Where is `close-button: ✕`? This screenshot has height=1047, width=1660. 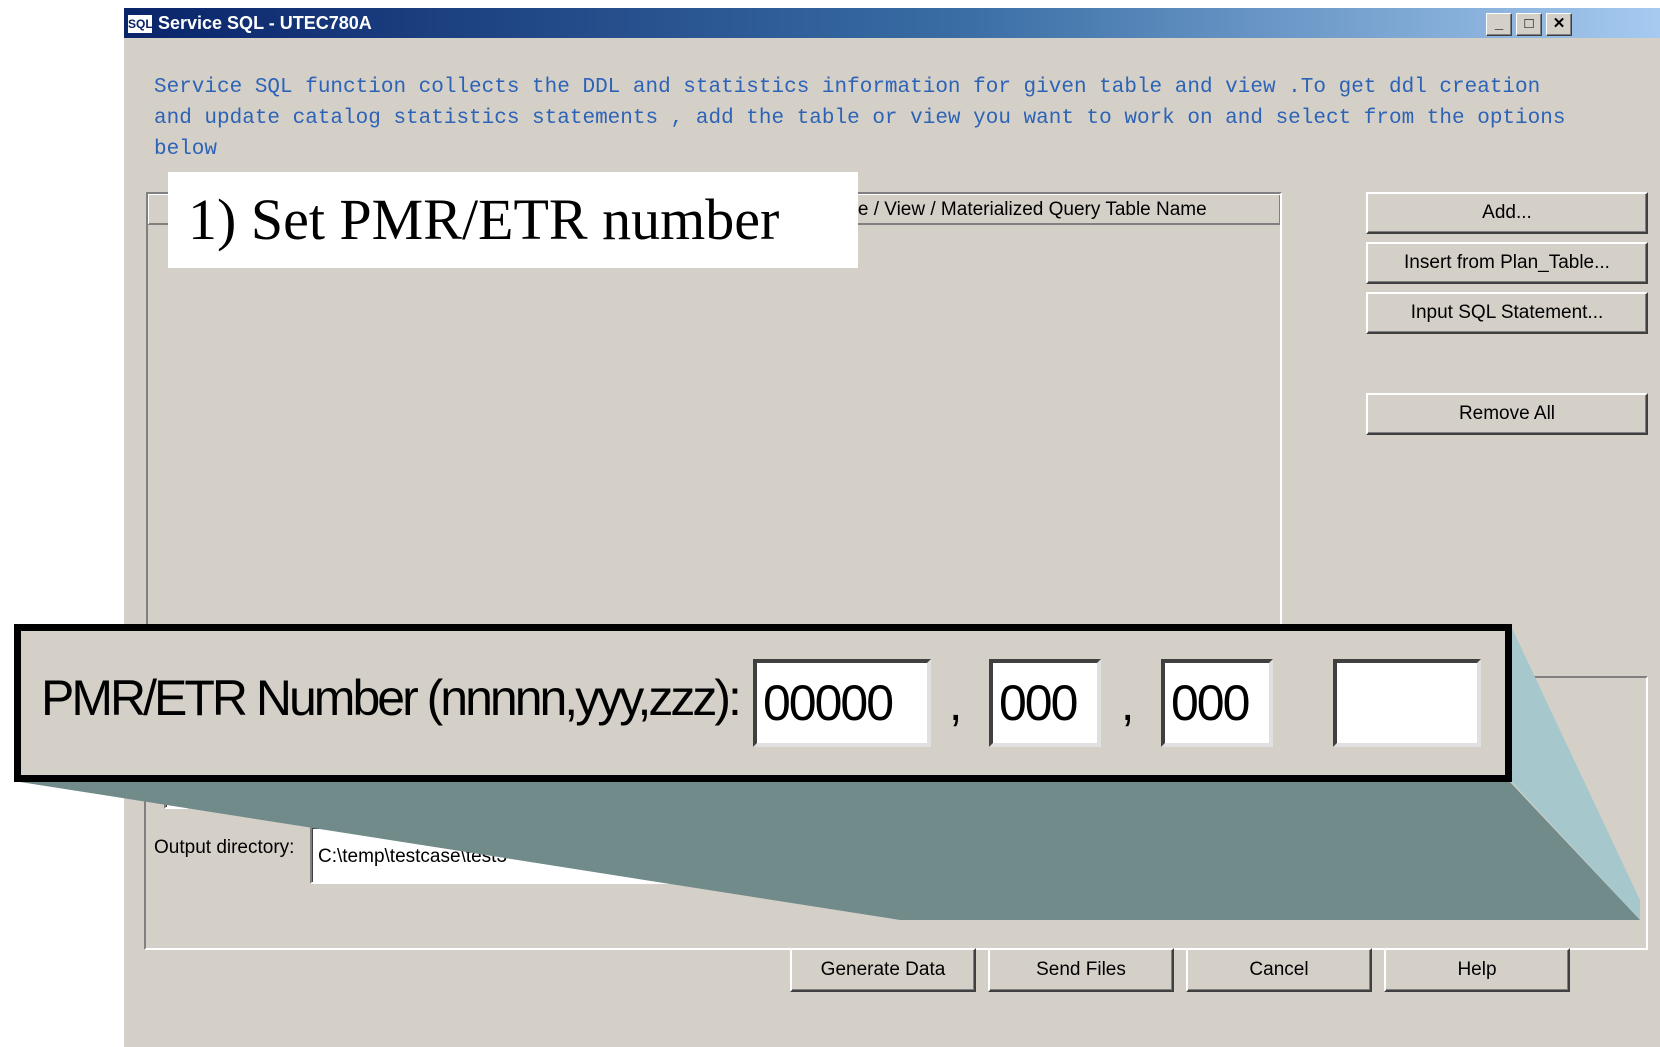
close-button: ✕ is located at coordinates (1559, 24).